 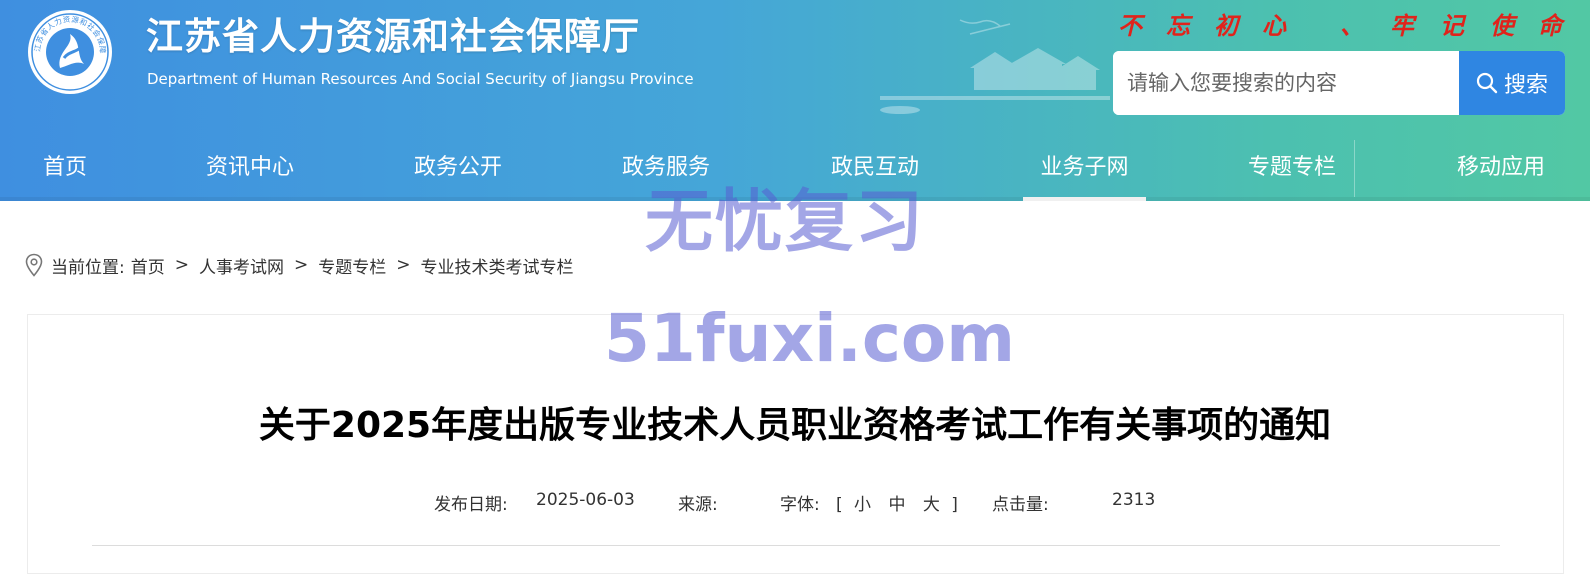 What do you see at coordinates (1550, 25) in the screenshot?
I see `slogan-char: 命` at bounding box center [1550, 25].